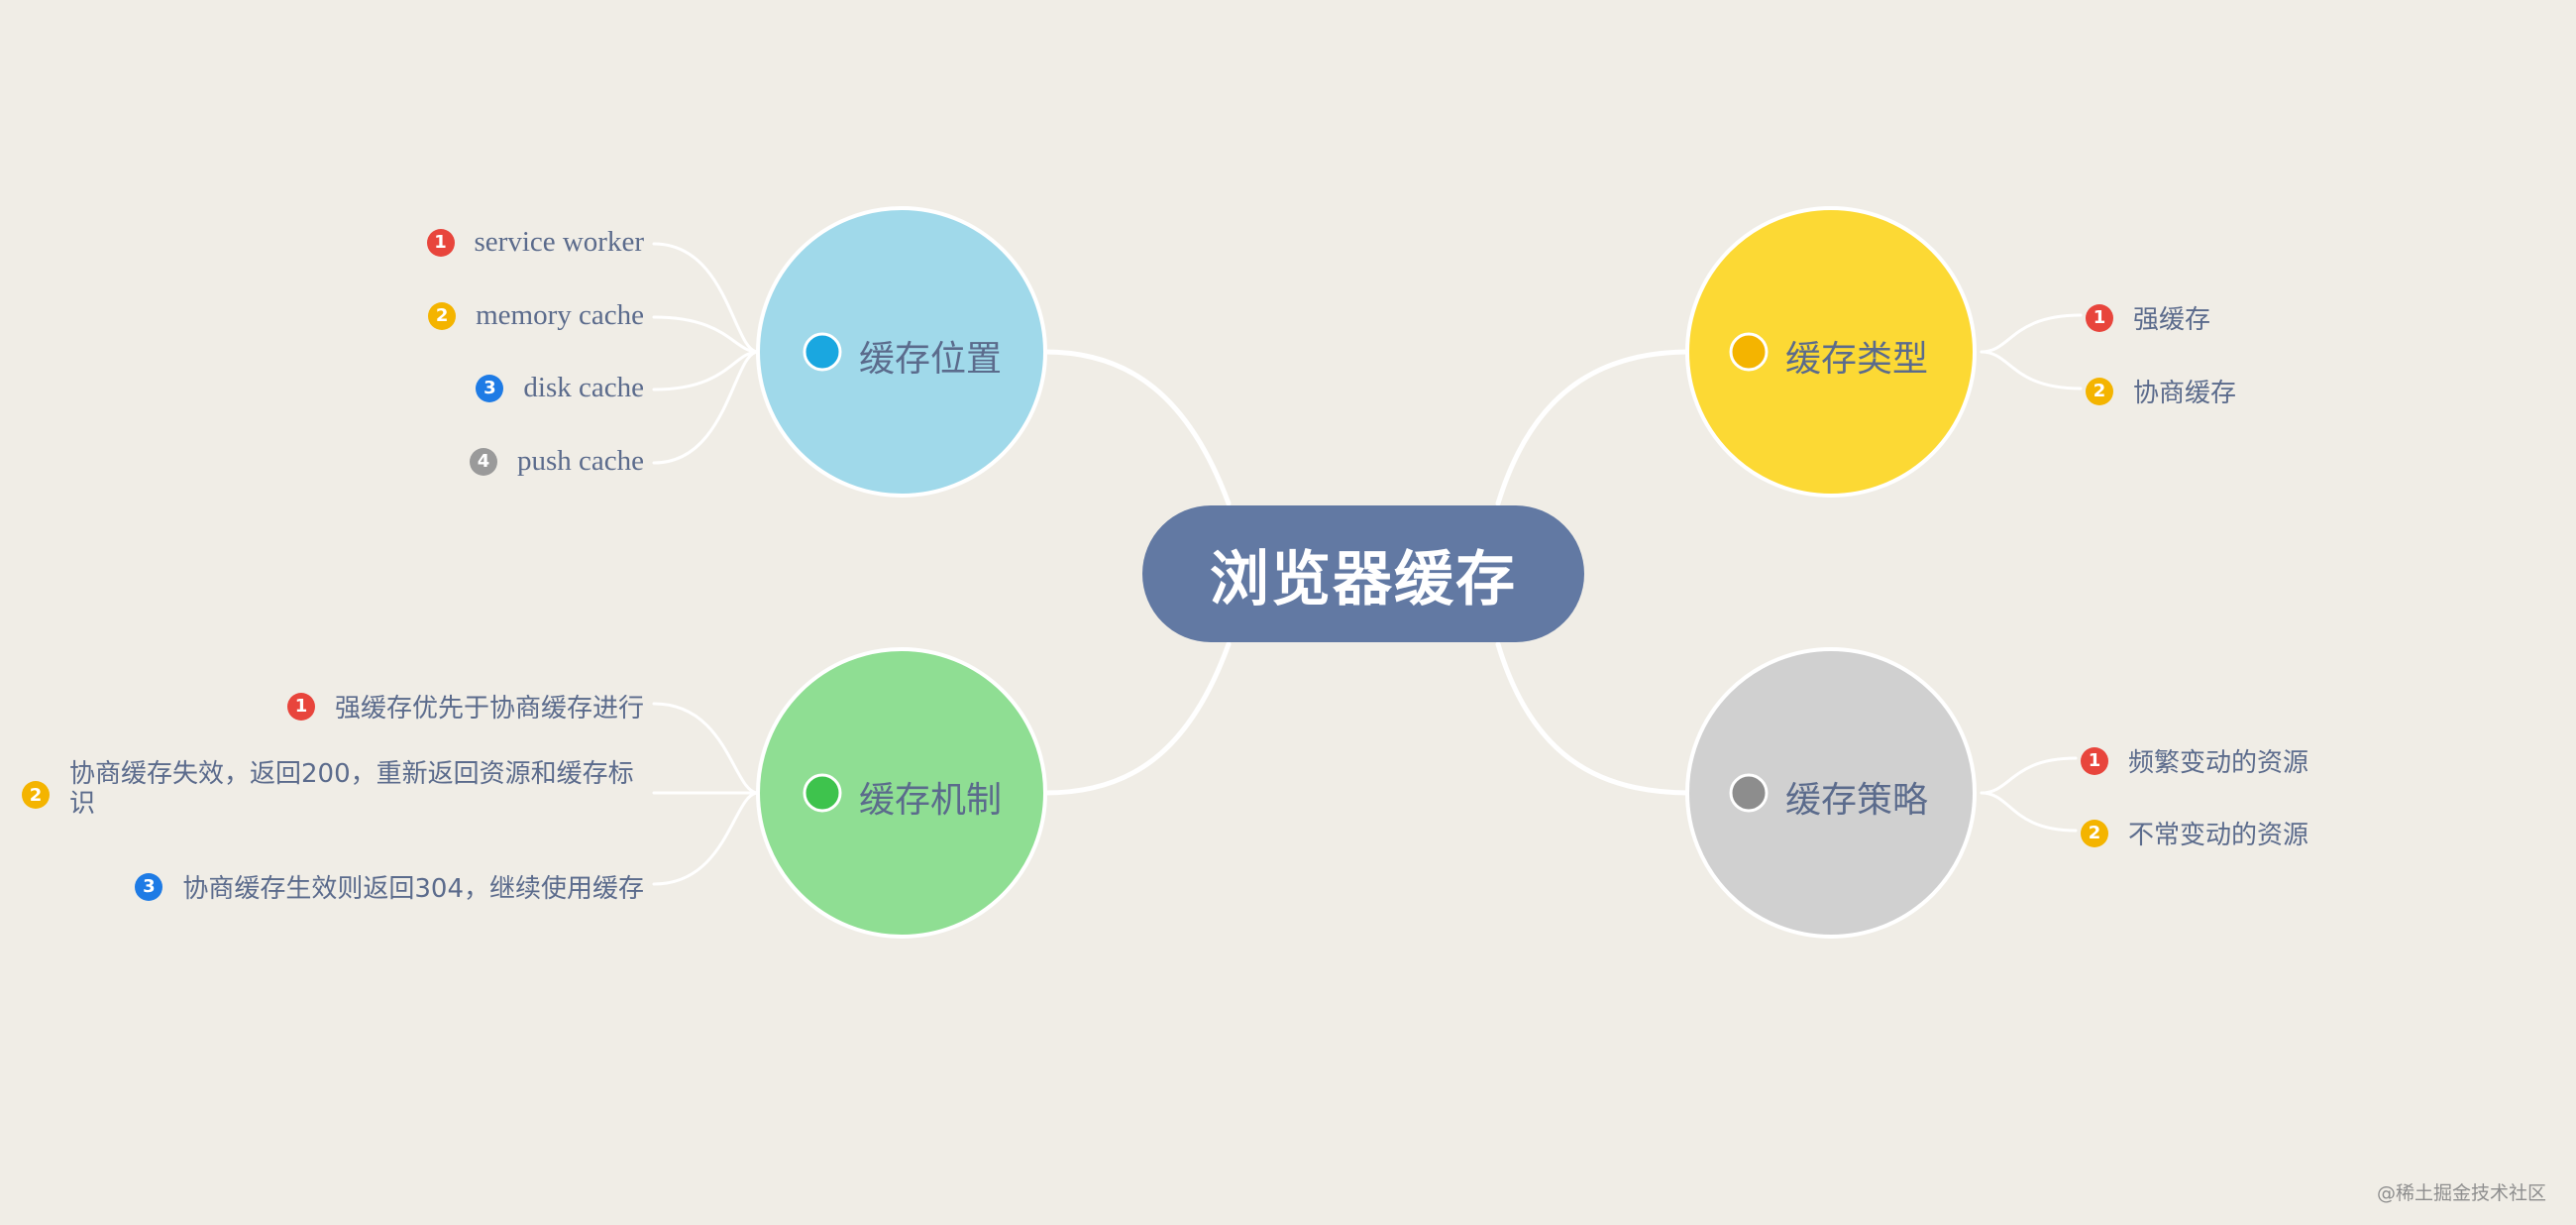 Image resolution: width=2576 pixels, height=1225 pixels. I want to click on leaf-type-1: 1 强缓存, so click(2148, 318).